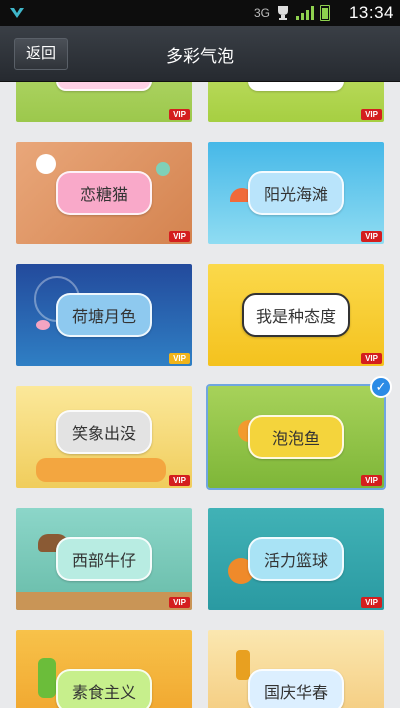  I want to click on trophy-icon, so click(283, 13).